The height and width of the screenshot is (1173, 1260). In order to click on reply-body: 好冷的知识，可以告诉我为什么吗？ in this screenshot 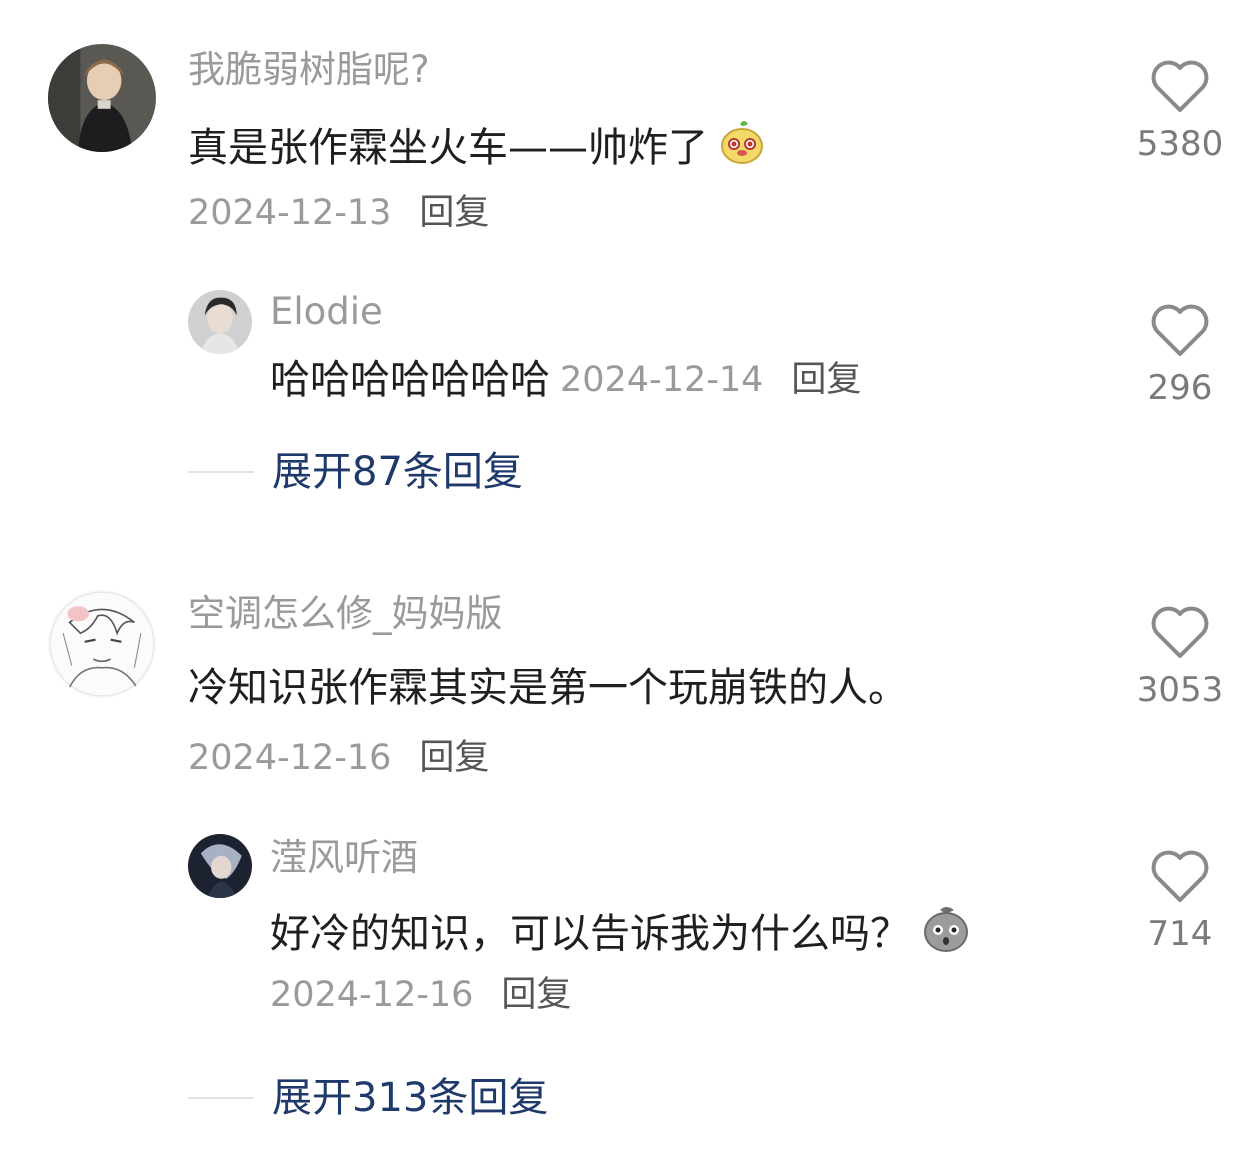, I will do `click(590, 933)`.